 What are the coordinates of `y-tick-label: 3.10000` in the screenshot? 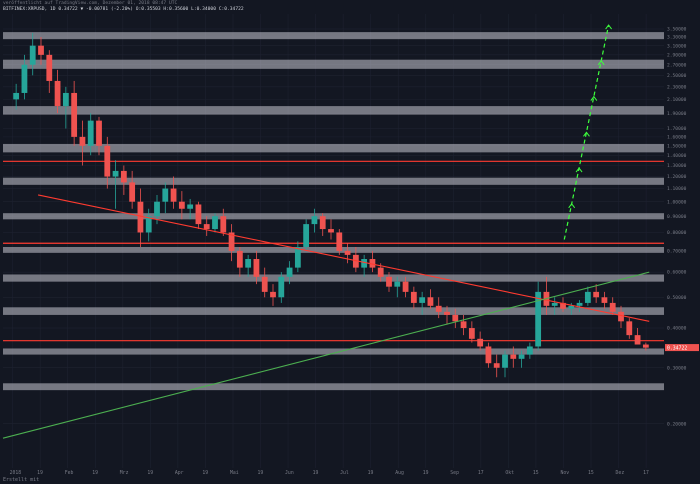 It's located at (677, 46).